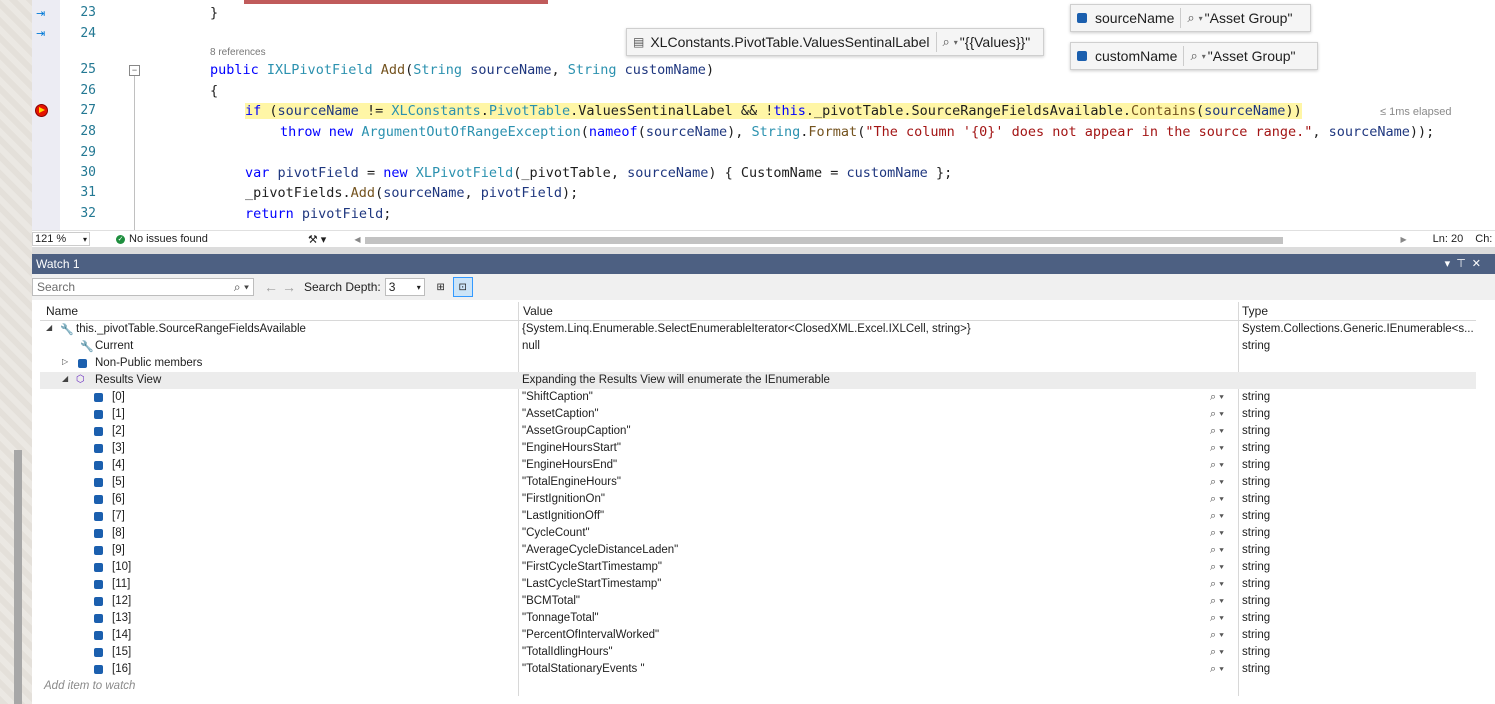  What do you see at coordinates (118, 516) in the screenshot?
I see `item-index: [7]` at bounding box center [118, 516].